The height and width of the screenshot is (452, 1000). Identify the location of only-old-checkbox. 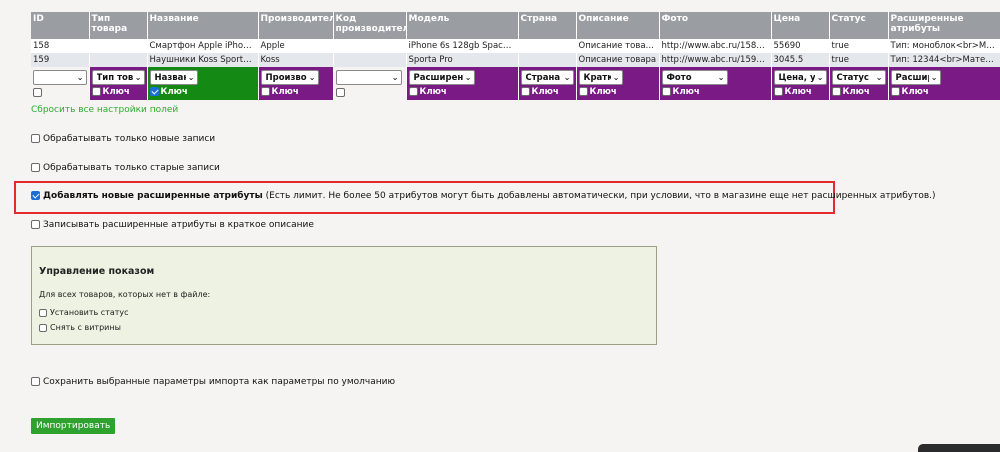
(35, 167).